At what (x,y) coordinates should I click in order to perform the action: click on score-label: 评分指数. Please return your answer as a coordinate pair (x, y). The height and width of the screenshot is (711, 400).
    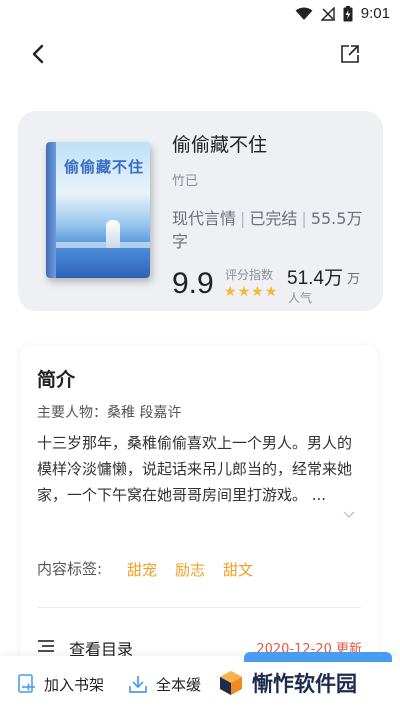
    Looking at the image, I should click on (249, 275).